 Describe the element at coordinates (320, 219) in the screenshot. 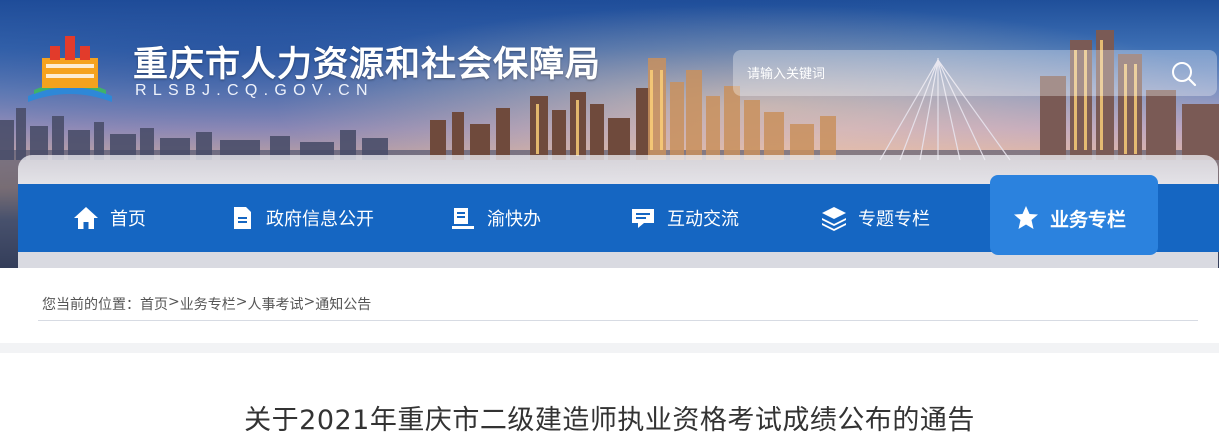

I see `nav-item-label: 政府信息公开` at that location.